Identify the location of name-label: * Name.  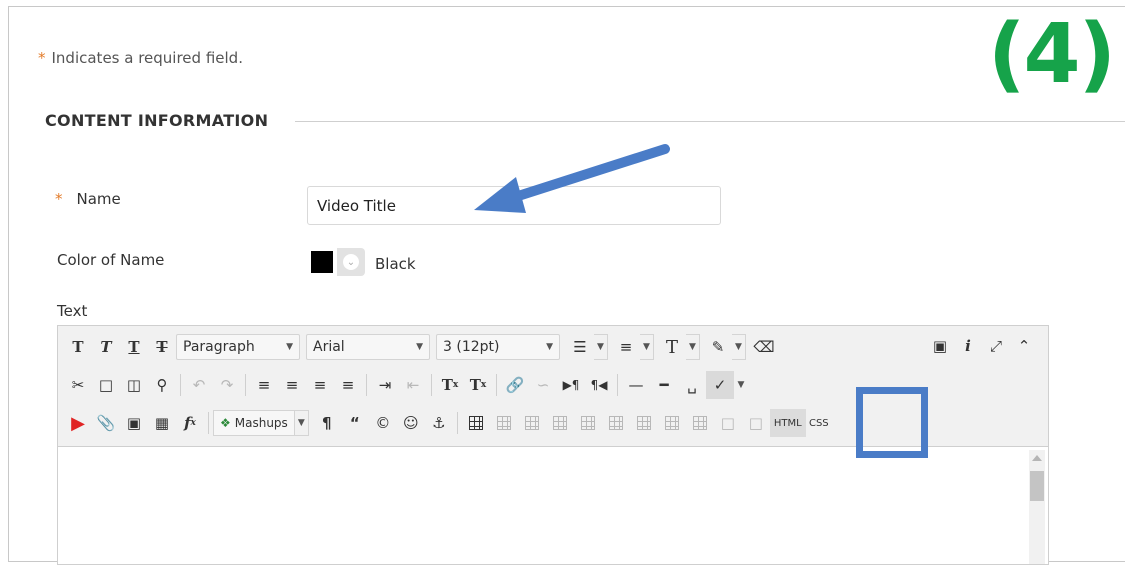
(88, 199).